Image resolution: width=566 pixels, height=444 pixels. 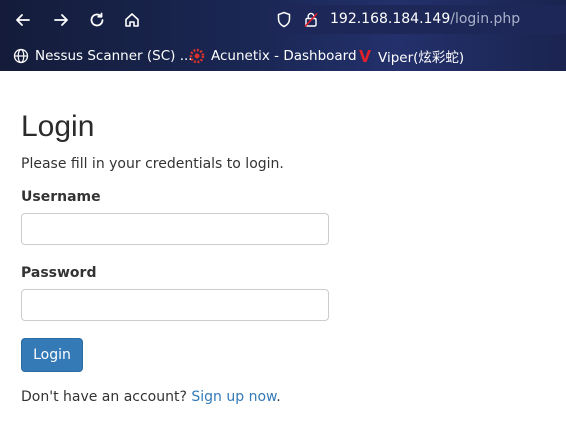 I want to click on forward-button, so click(x=61, y=20).